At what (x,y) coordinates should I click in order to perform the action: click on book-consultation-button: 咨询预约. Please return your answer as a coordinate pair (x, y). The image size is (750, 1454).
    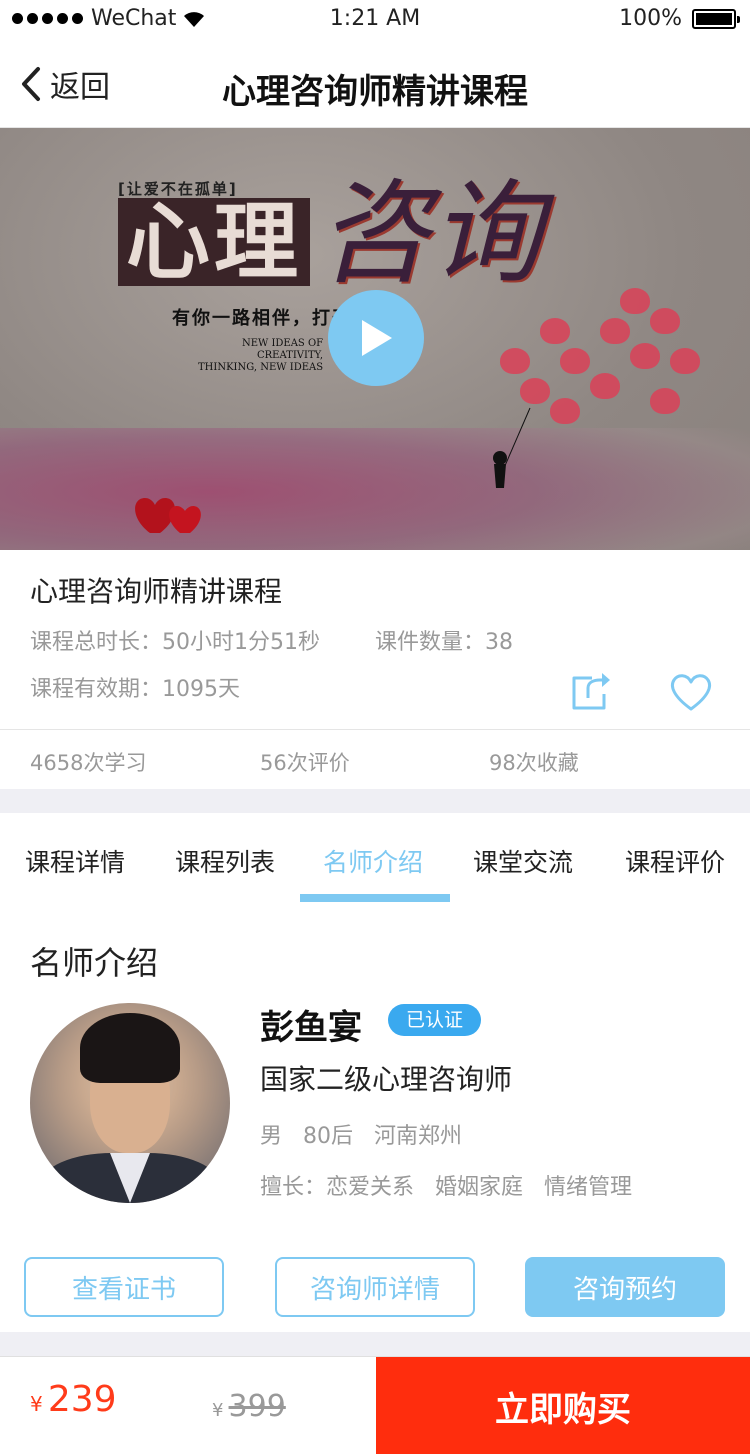
    Looking at the image, I should click on (625, 1287).